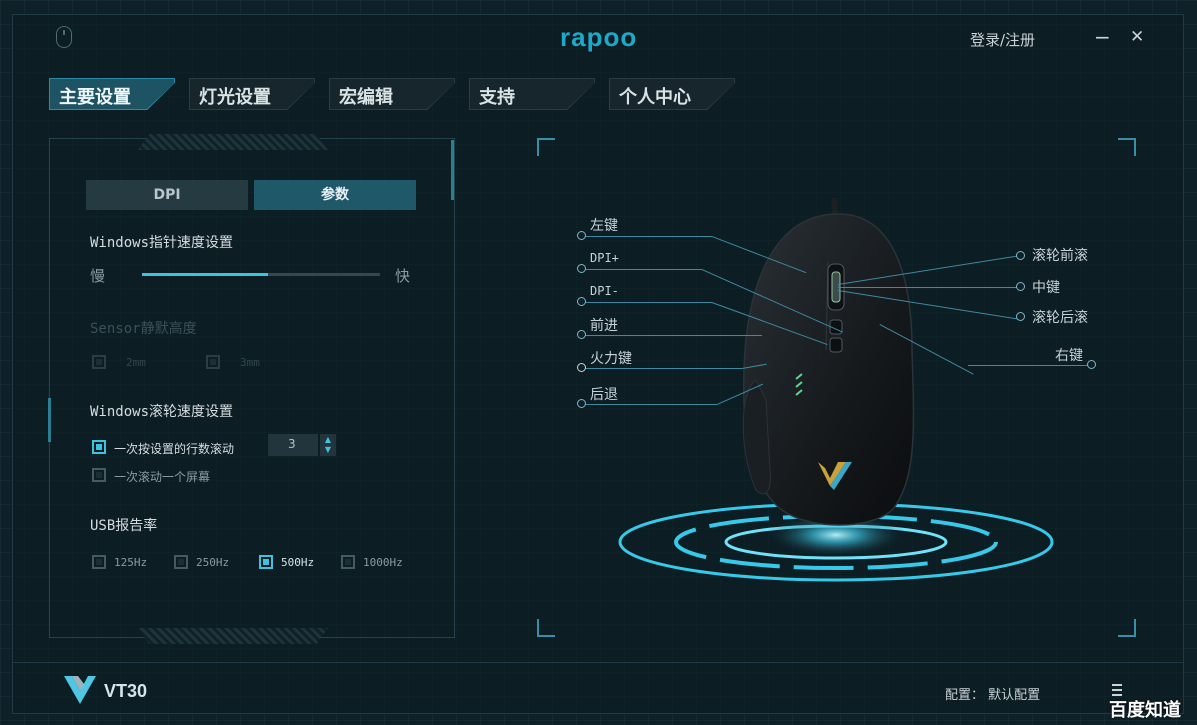  I want to click on usb-500hz-radio, so click(266, 562).